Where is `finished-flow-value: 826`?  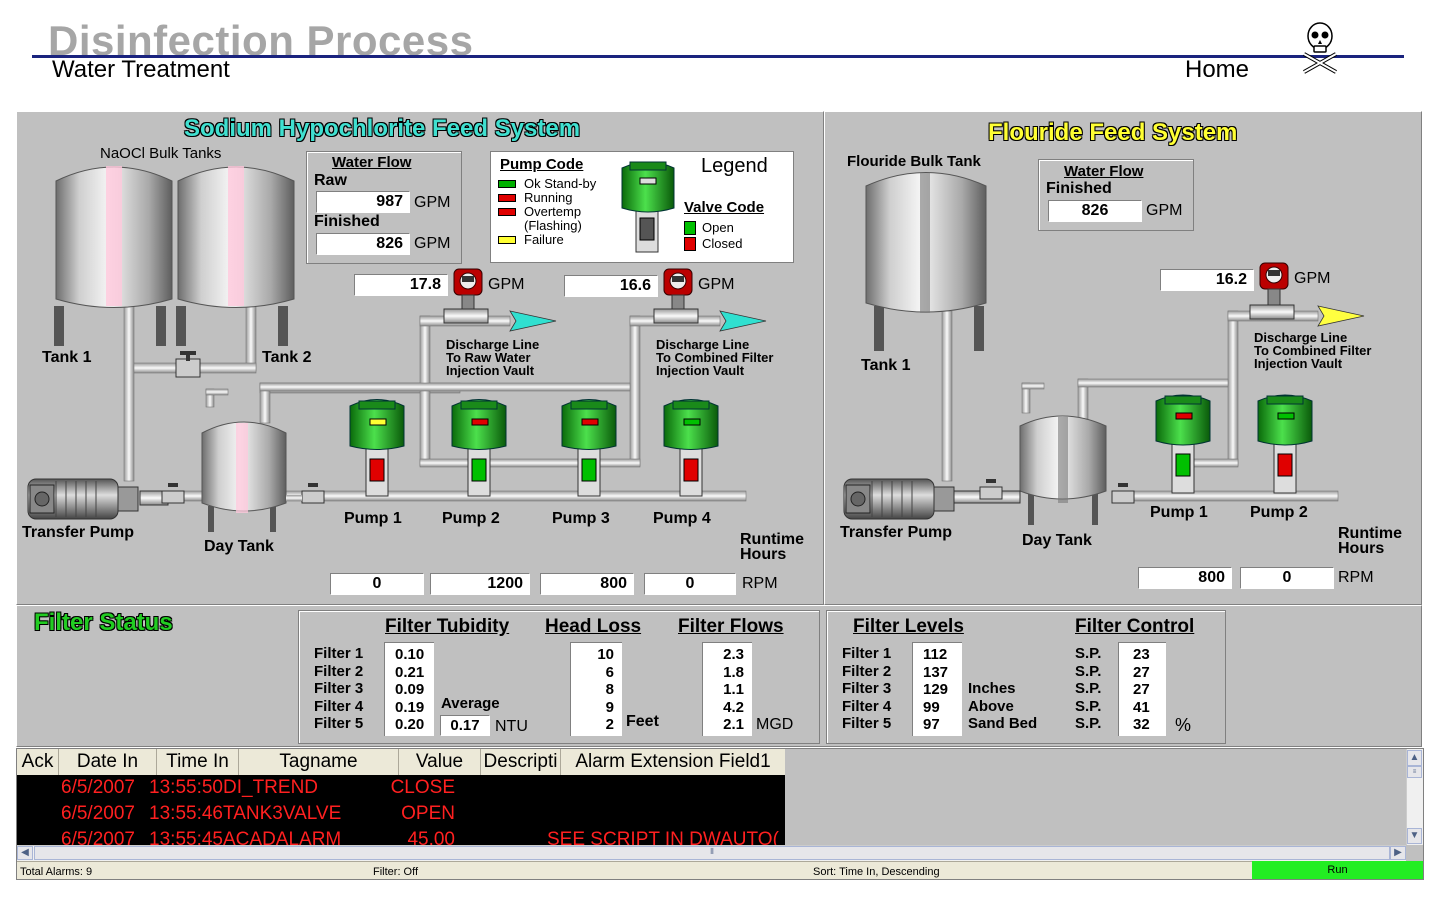 finished-flow-value: 826 is located at coordinates (363, 244).